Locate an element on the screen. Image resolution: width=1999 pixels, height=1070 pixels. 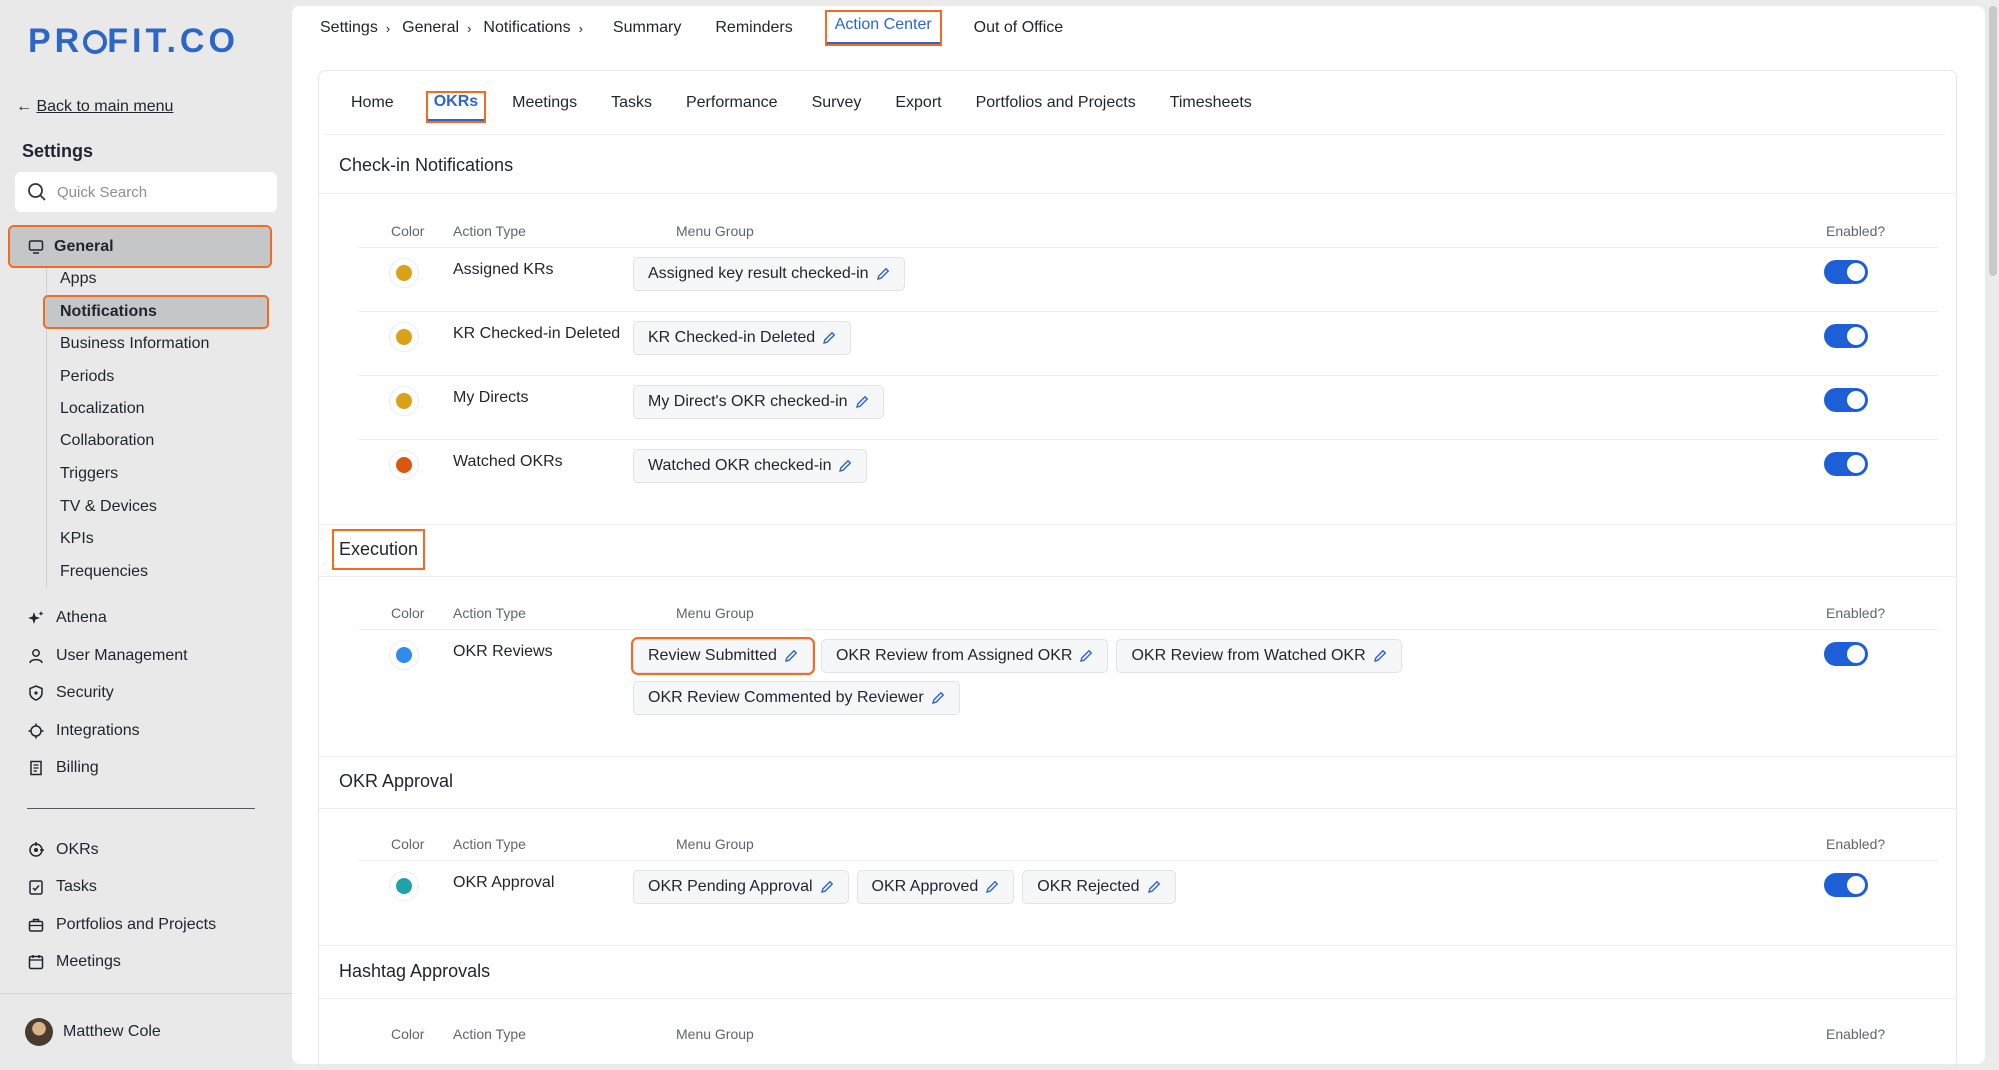
table-header: Color Action Type Menu Group Enabled? is located at coordinates (1137, 844).